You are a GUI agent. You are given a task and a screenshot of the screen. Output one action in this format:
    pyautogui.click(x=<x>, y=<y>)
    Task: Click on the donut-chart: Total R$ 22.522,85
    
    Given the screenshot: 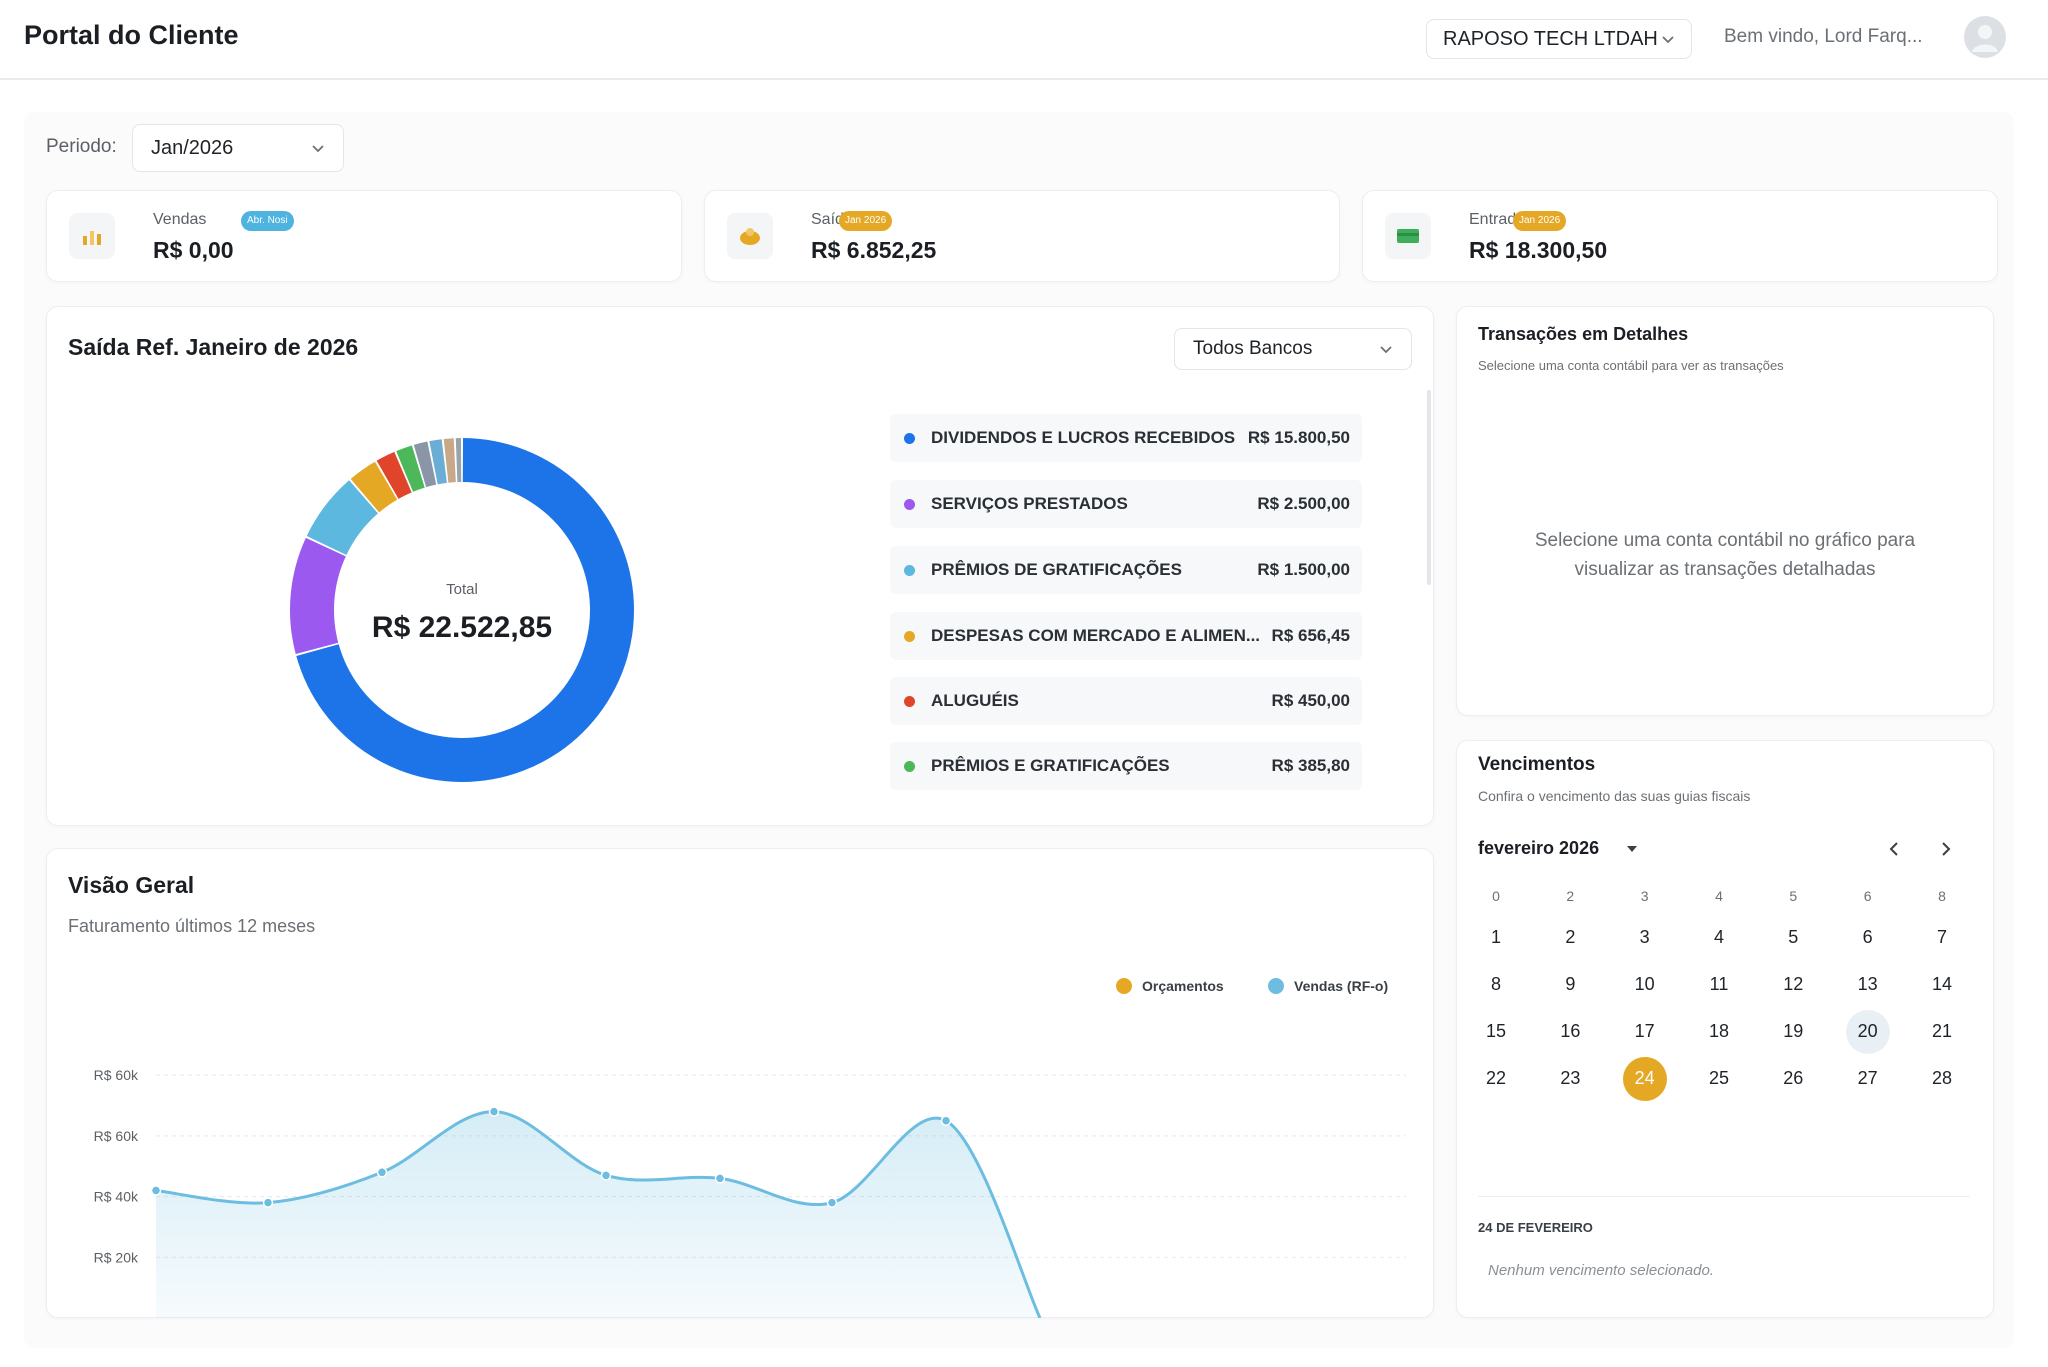 What is the action you would take?
    pyautogui.click(x=462, y=610)
    